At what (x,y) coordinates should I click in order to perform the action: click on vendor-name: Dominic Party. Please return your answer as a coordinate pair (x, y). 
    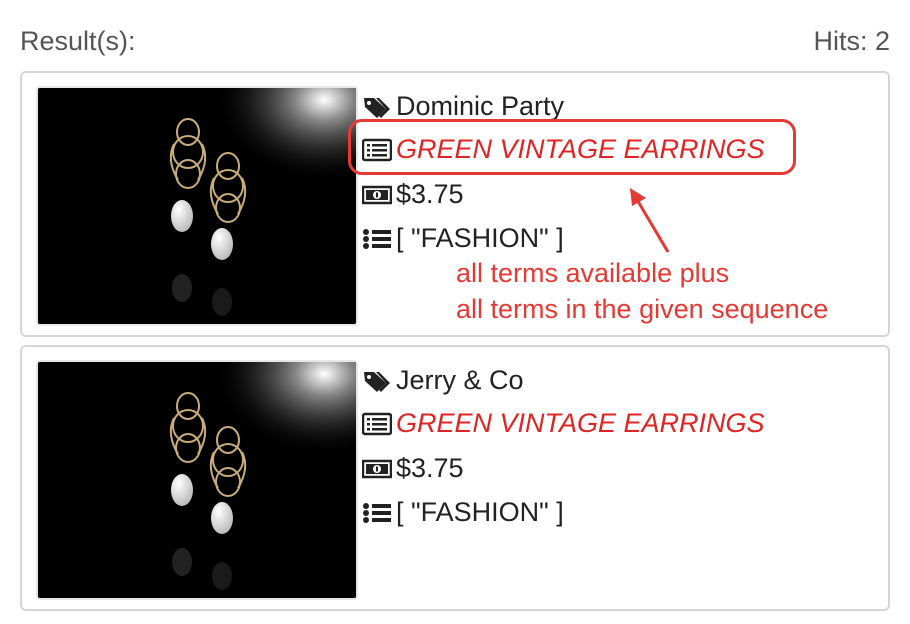
    Looking at the image, I should click on (480, 106).